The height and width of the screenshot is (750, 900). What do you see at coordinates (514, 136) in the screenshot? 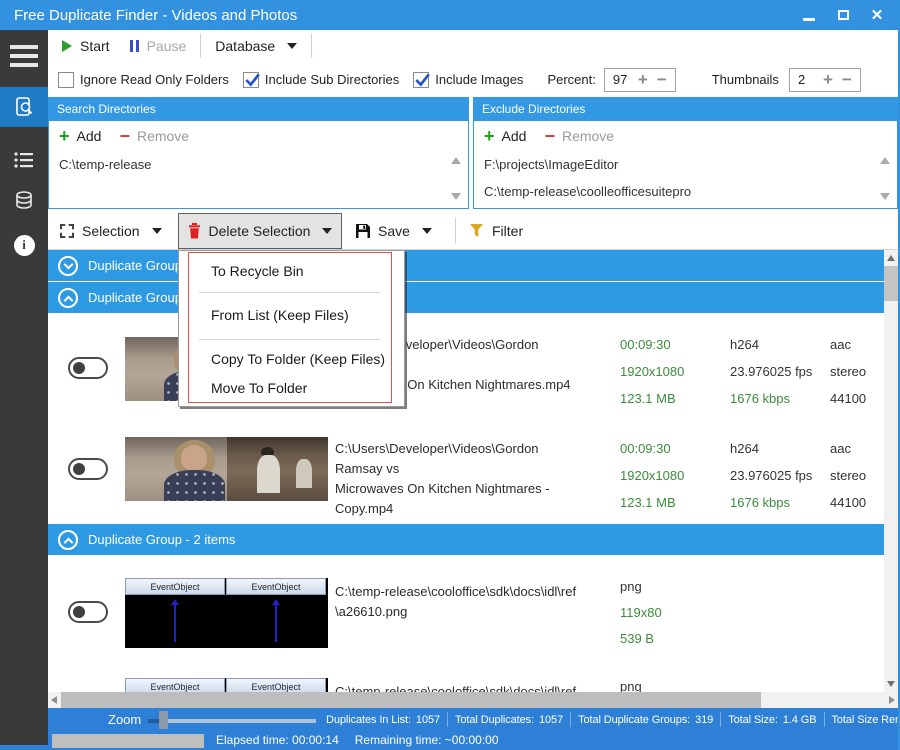
I see `exclude-add-button: Add` at bounding box center [514, 136].